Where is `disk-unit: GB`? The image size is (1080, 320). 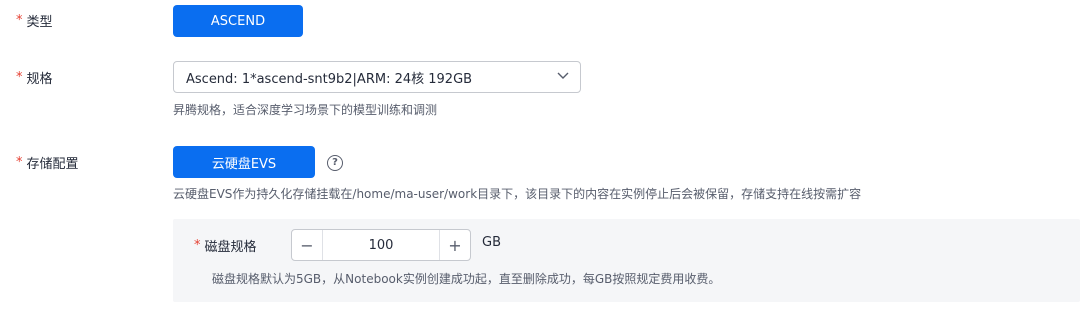
disk-unit: GB is located at coordinates (491, 242).